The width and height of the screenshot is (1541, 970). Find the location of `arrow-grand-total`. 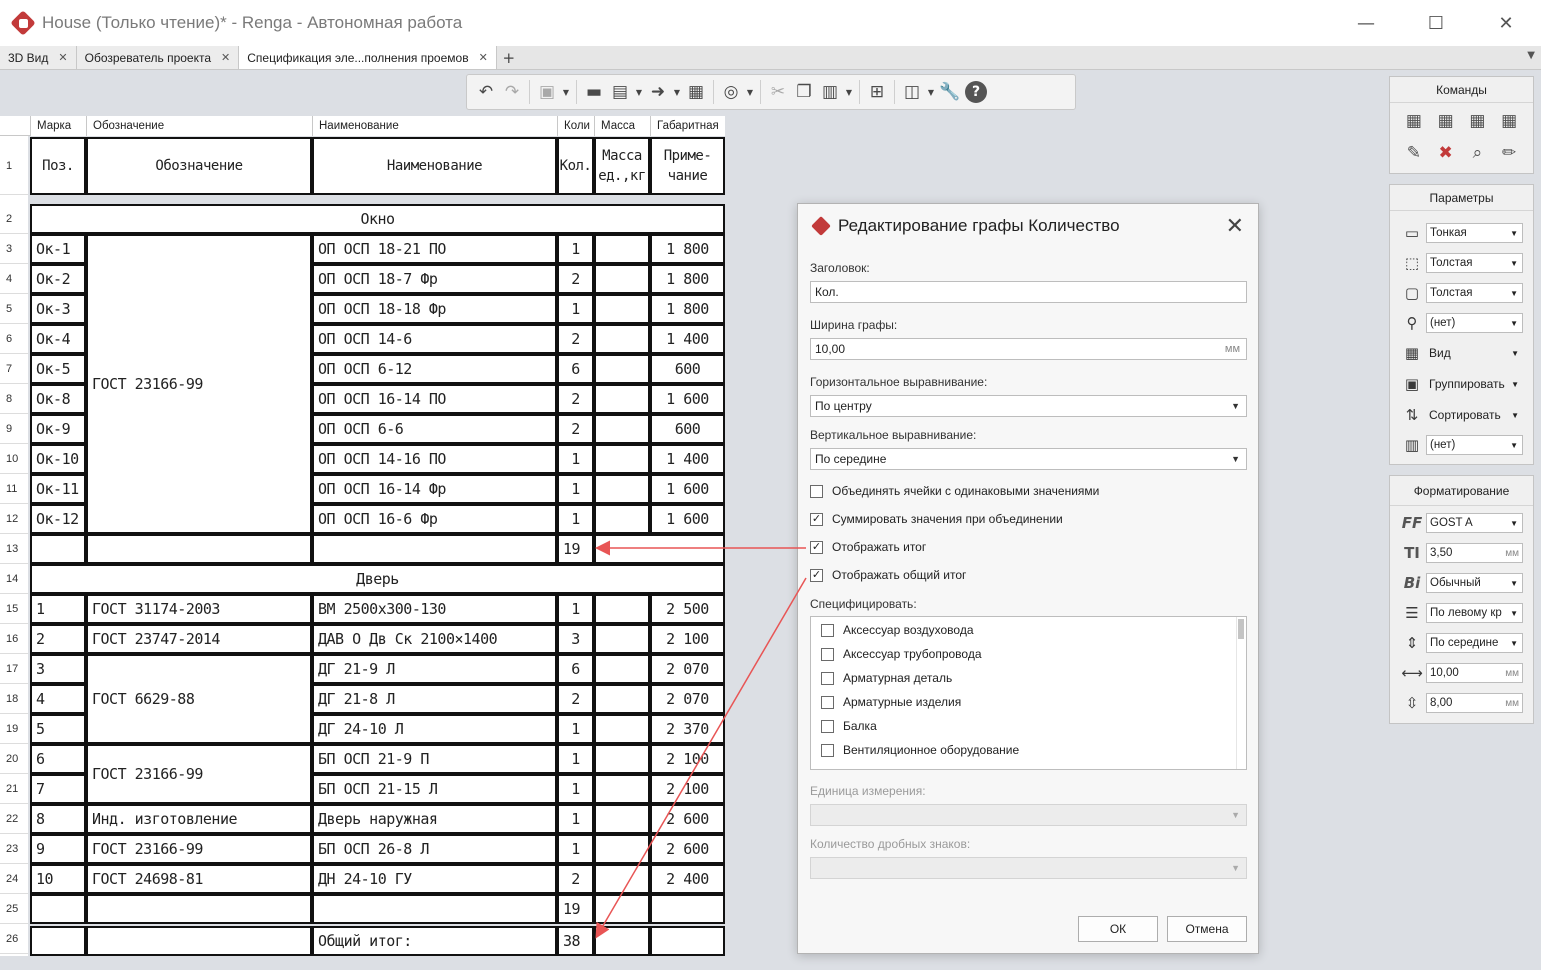

arrow-grand-total is located at coordinates (701, 758).